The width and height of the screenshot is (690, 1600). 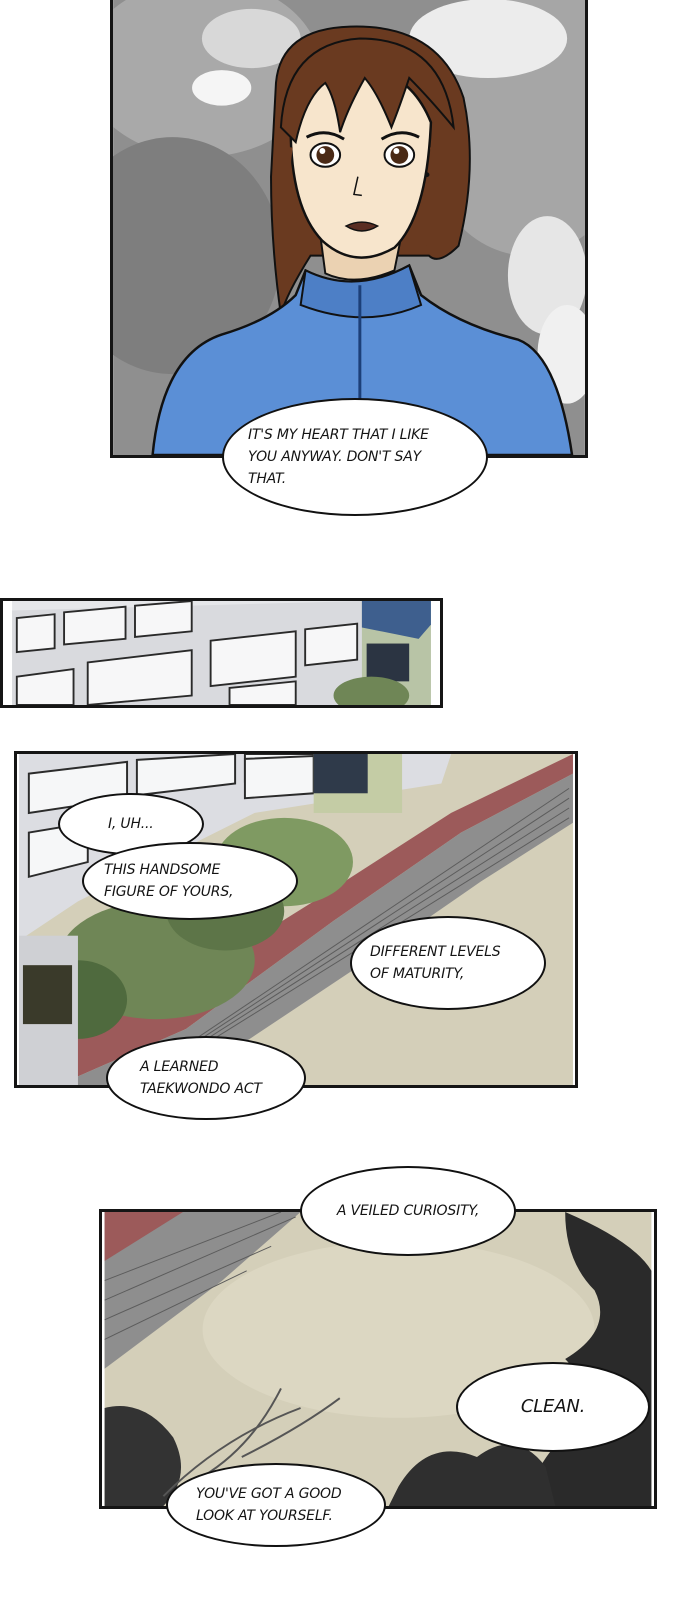 I want to click on building-strip-art, so click(x=221, y=653).